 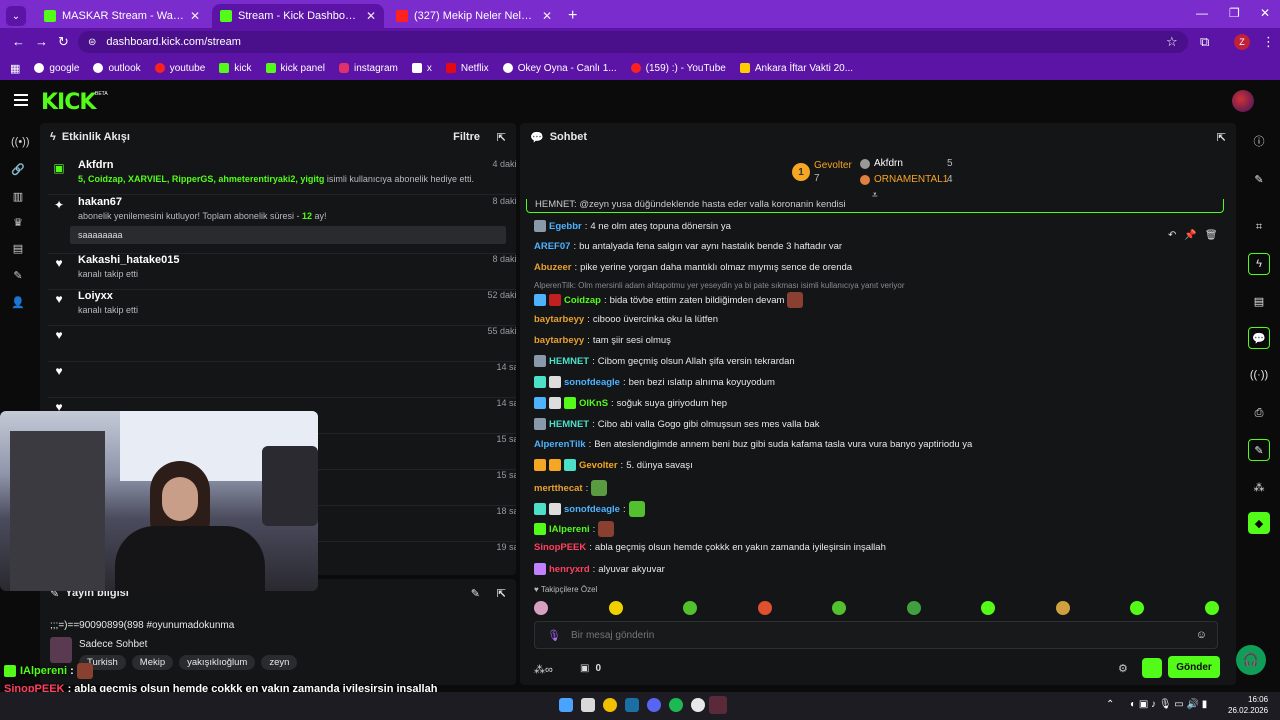 What do you see at coordinates (558, 488) in the screenshot?
I see `chat-username: mertthecat` at bounding box center [558, 488].